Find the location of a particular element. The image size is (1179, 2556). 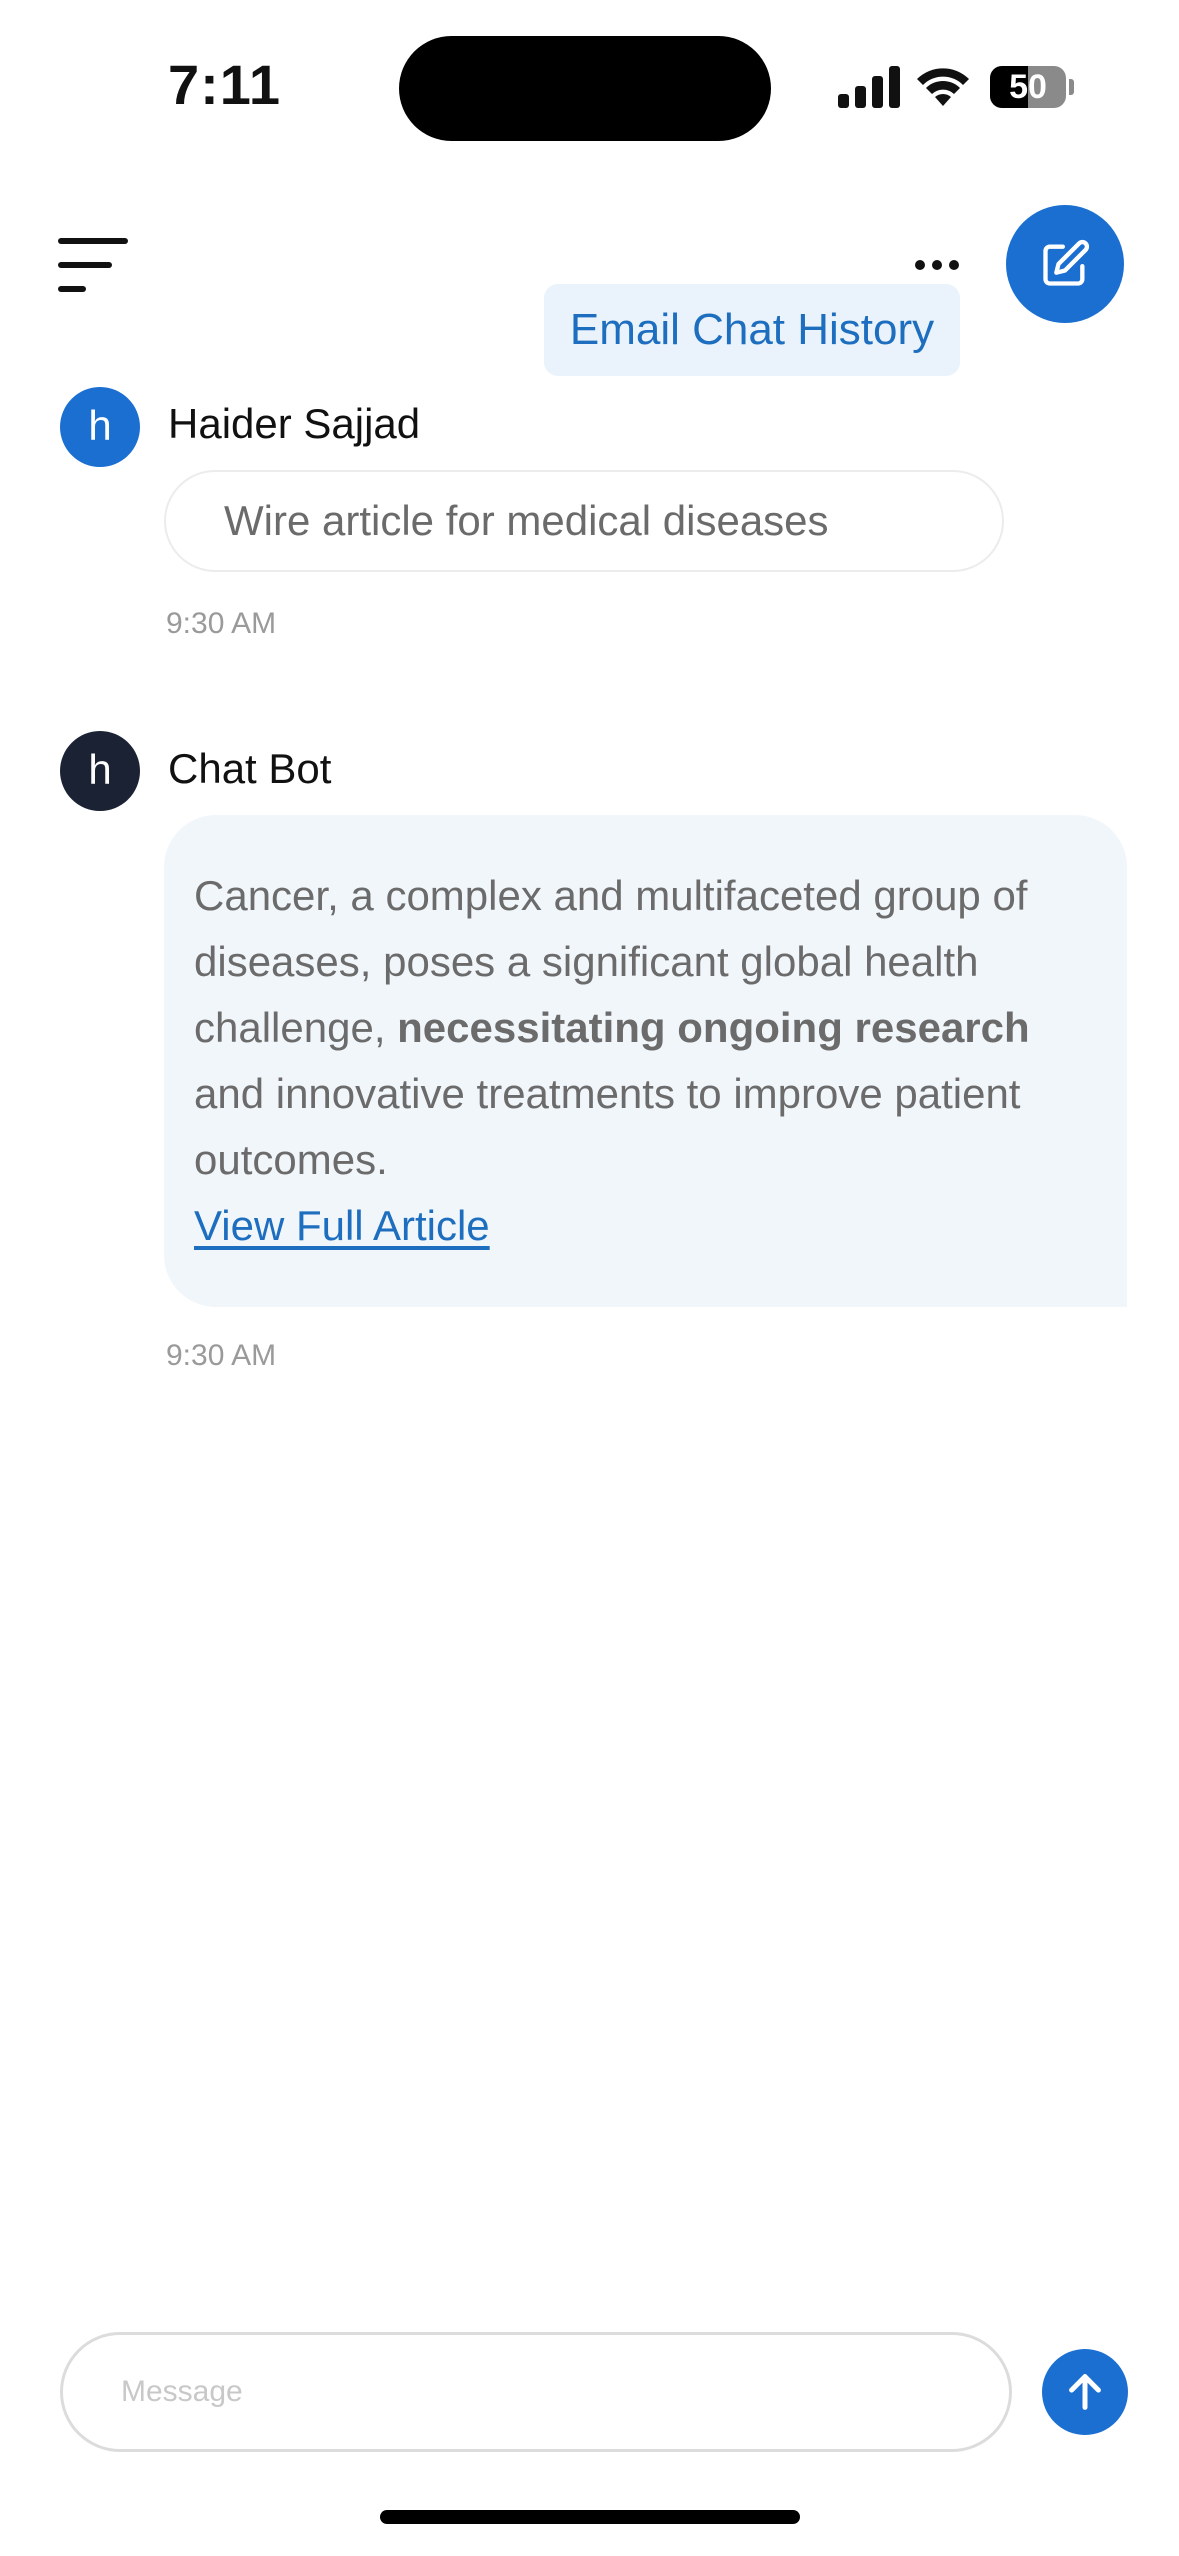

sender-name: Haider Sajjad is located at coordinates (294, 423).